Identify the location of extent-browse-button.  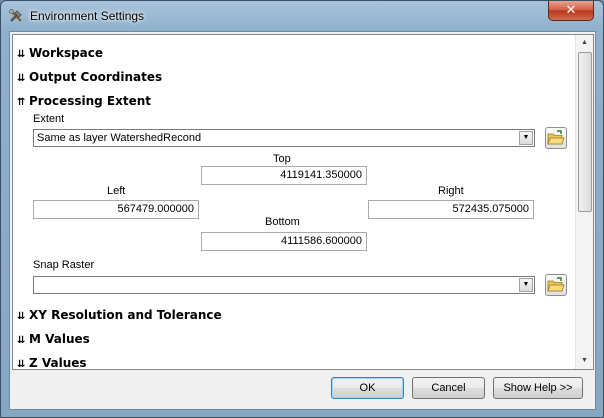
(556, 138).